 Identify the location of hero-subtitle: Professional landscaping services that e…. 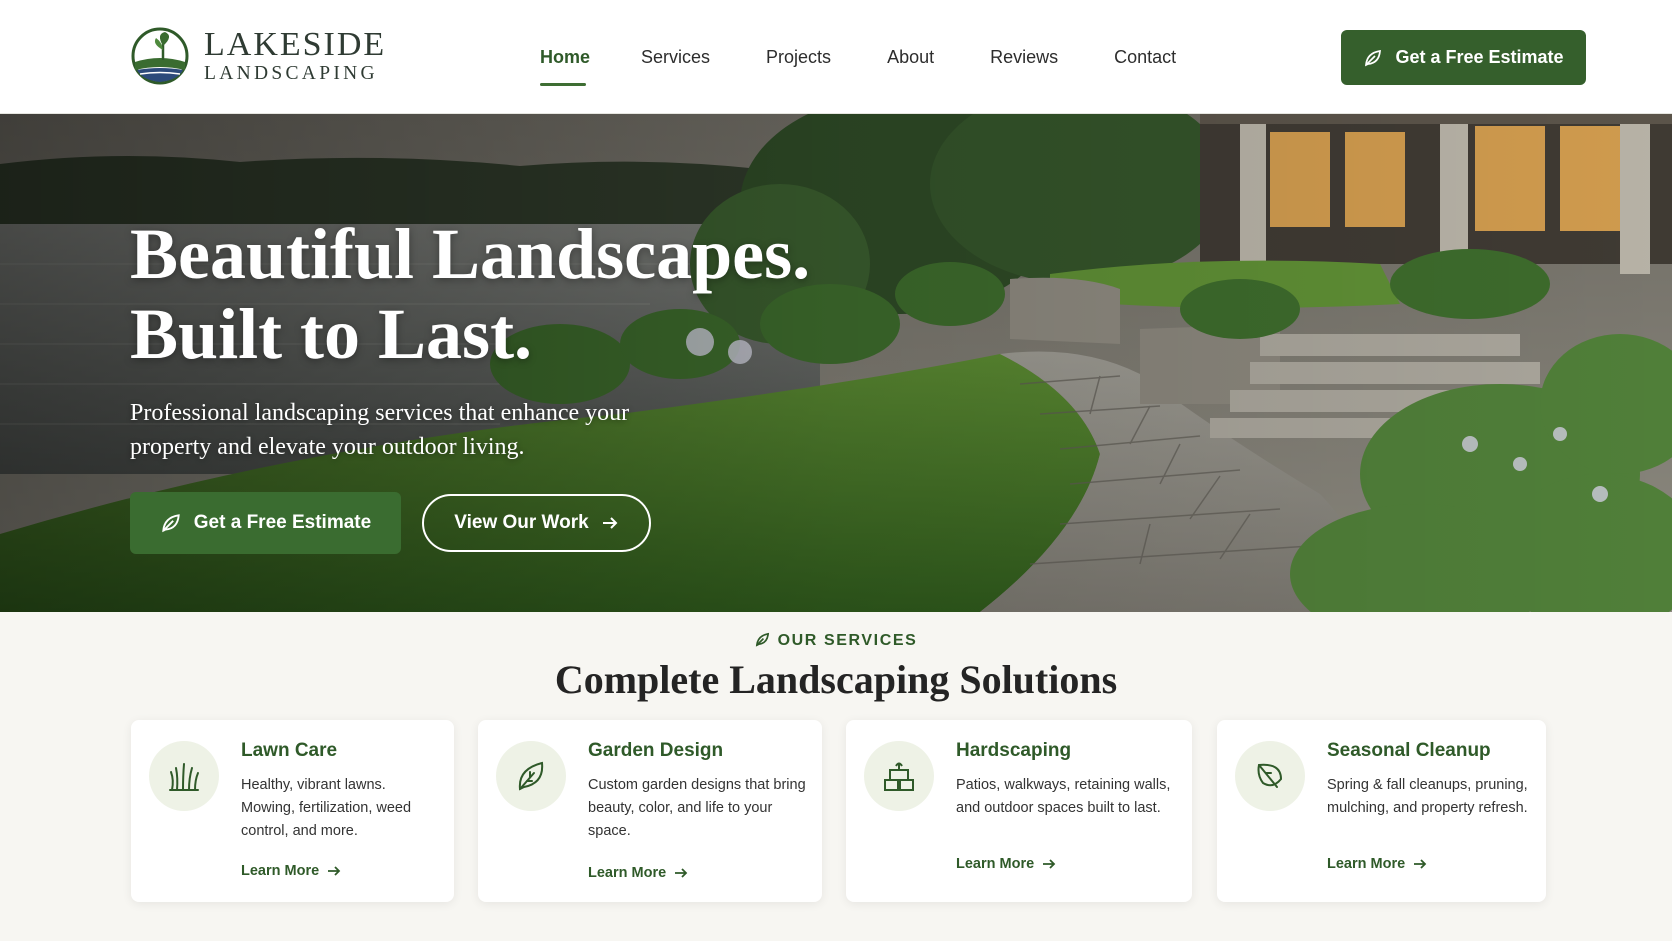
(380, 430).